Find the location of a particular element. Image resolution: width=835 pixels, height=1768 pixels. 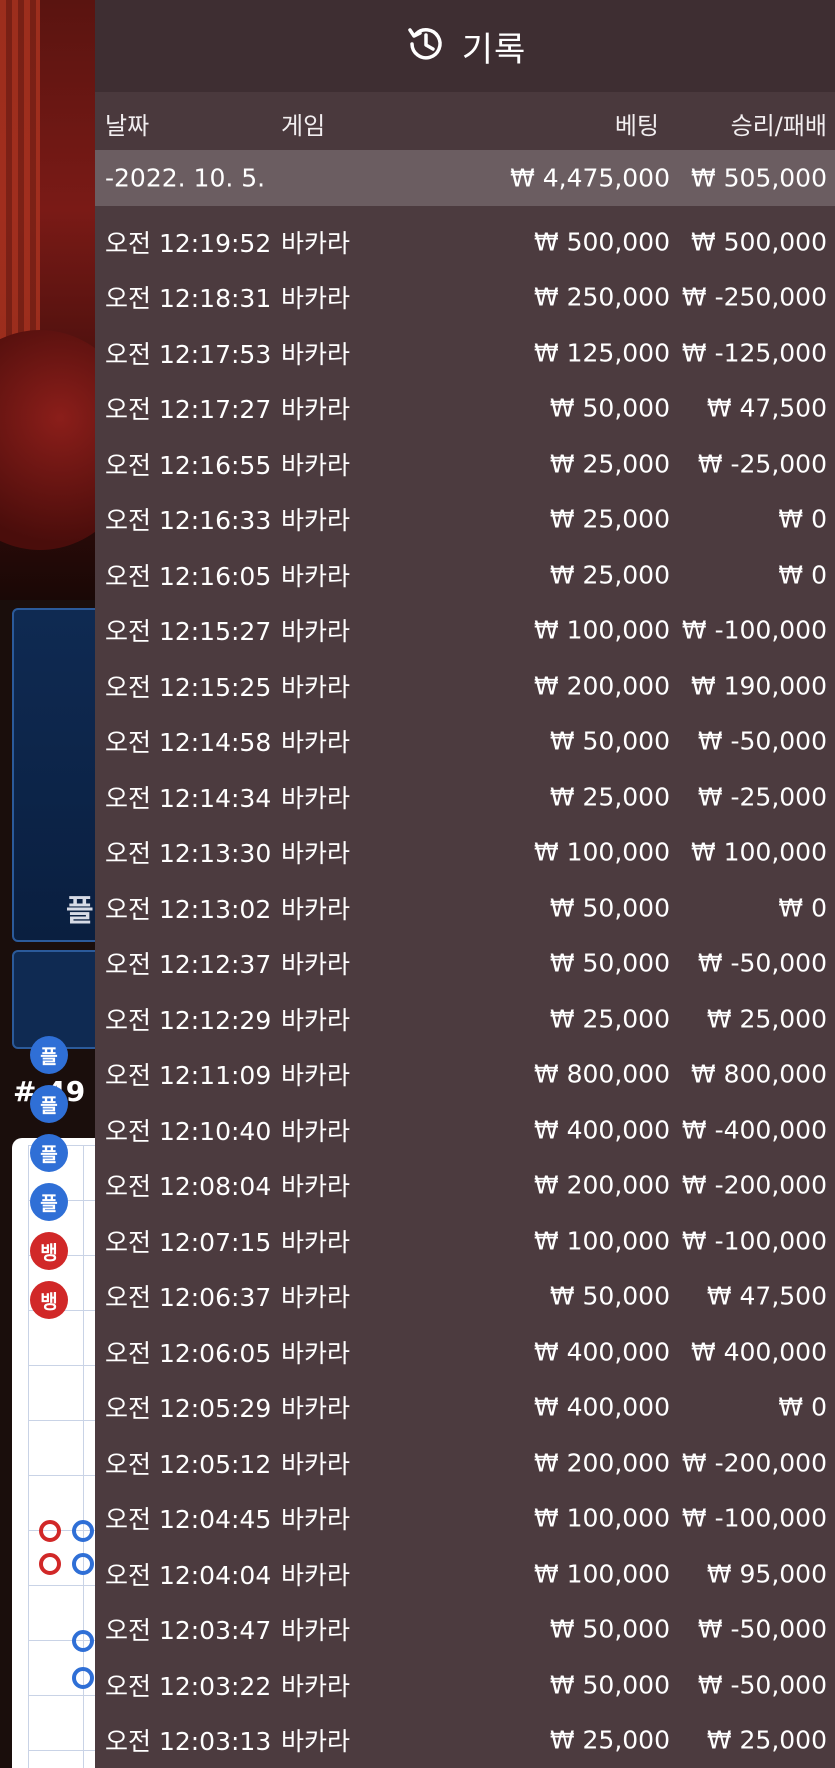

row-result: ₩ -200,000 is located at coordinates (754, 1463).